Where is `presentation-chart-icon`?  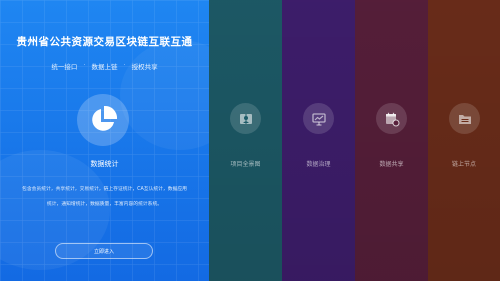 presentation-chart-icon is located at coordinates (318, 118).